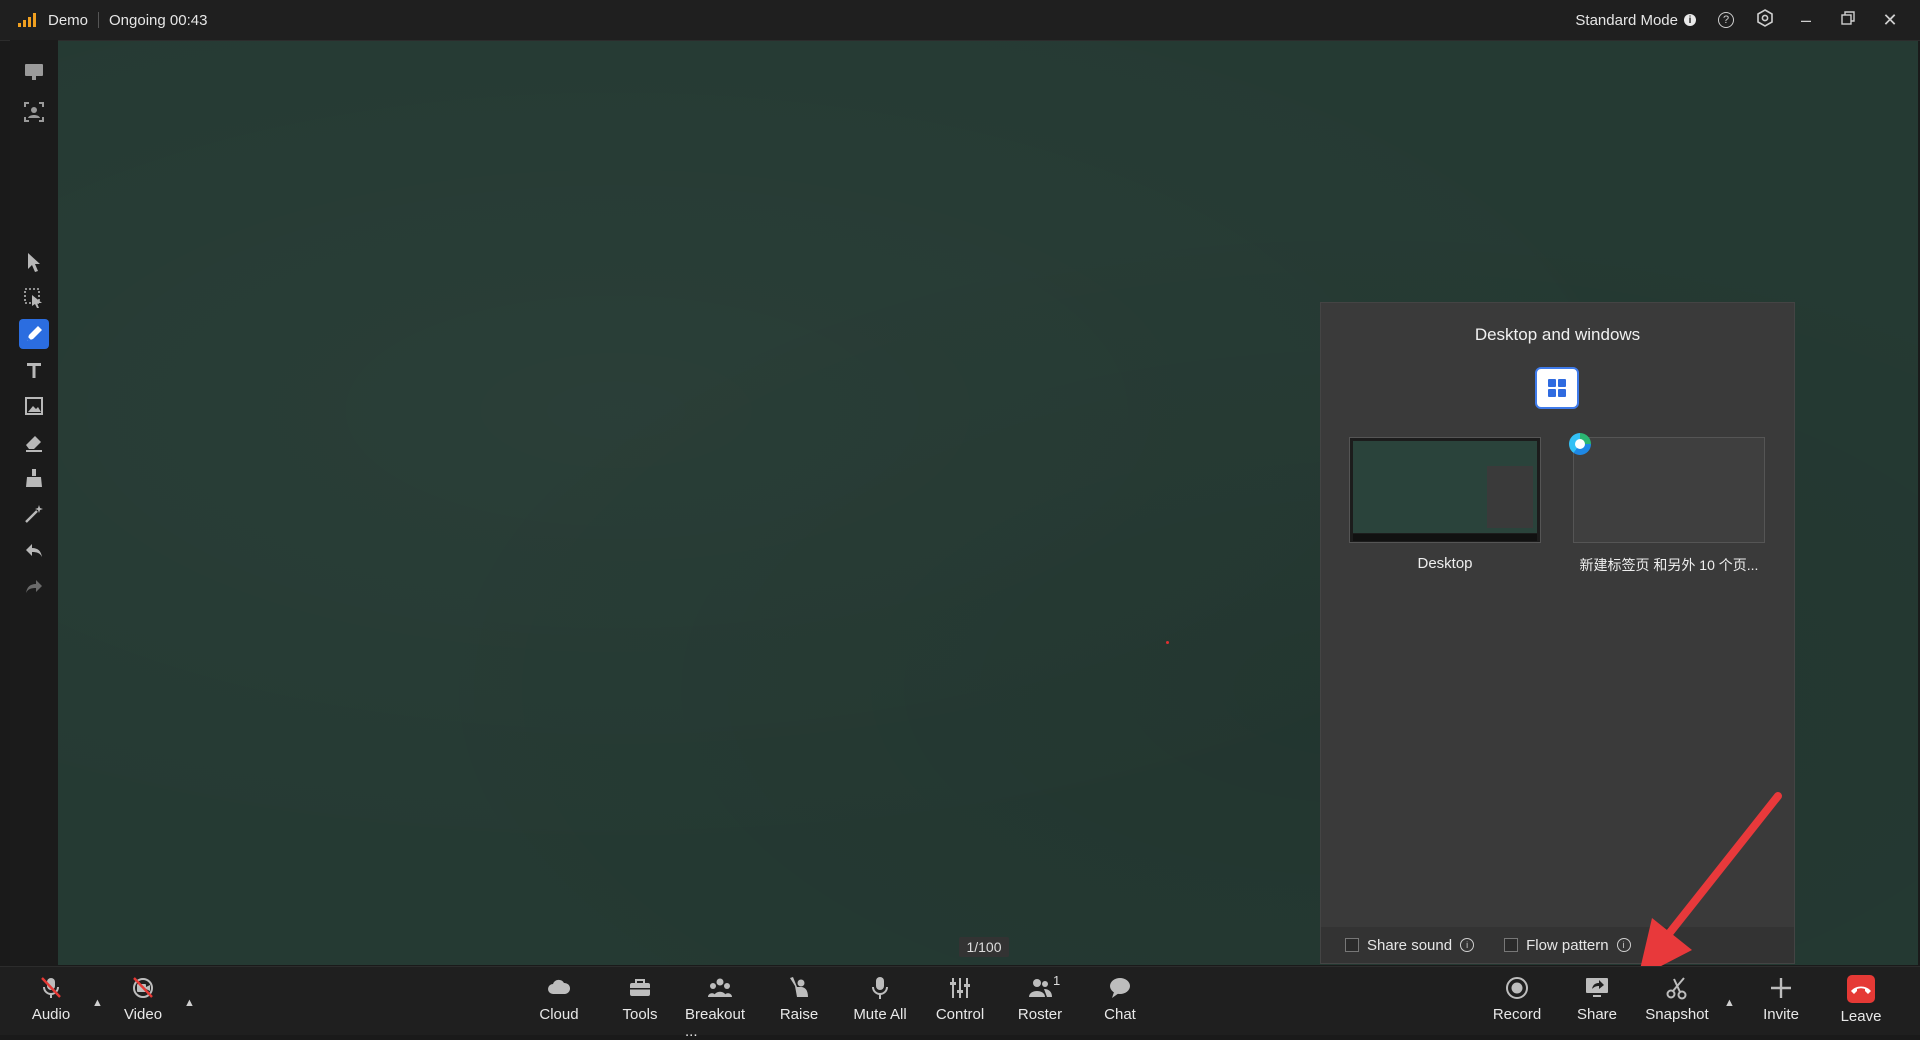 The height and width of the screenshot is (1040, 1920). What do you see at coordinates (1040, 1014) in the screenshot?
I see `roster-label: Roster` at bounding box center [1040, 1014].